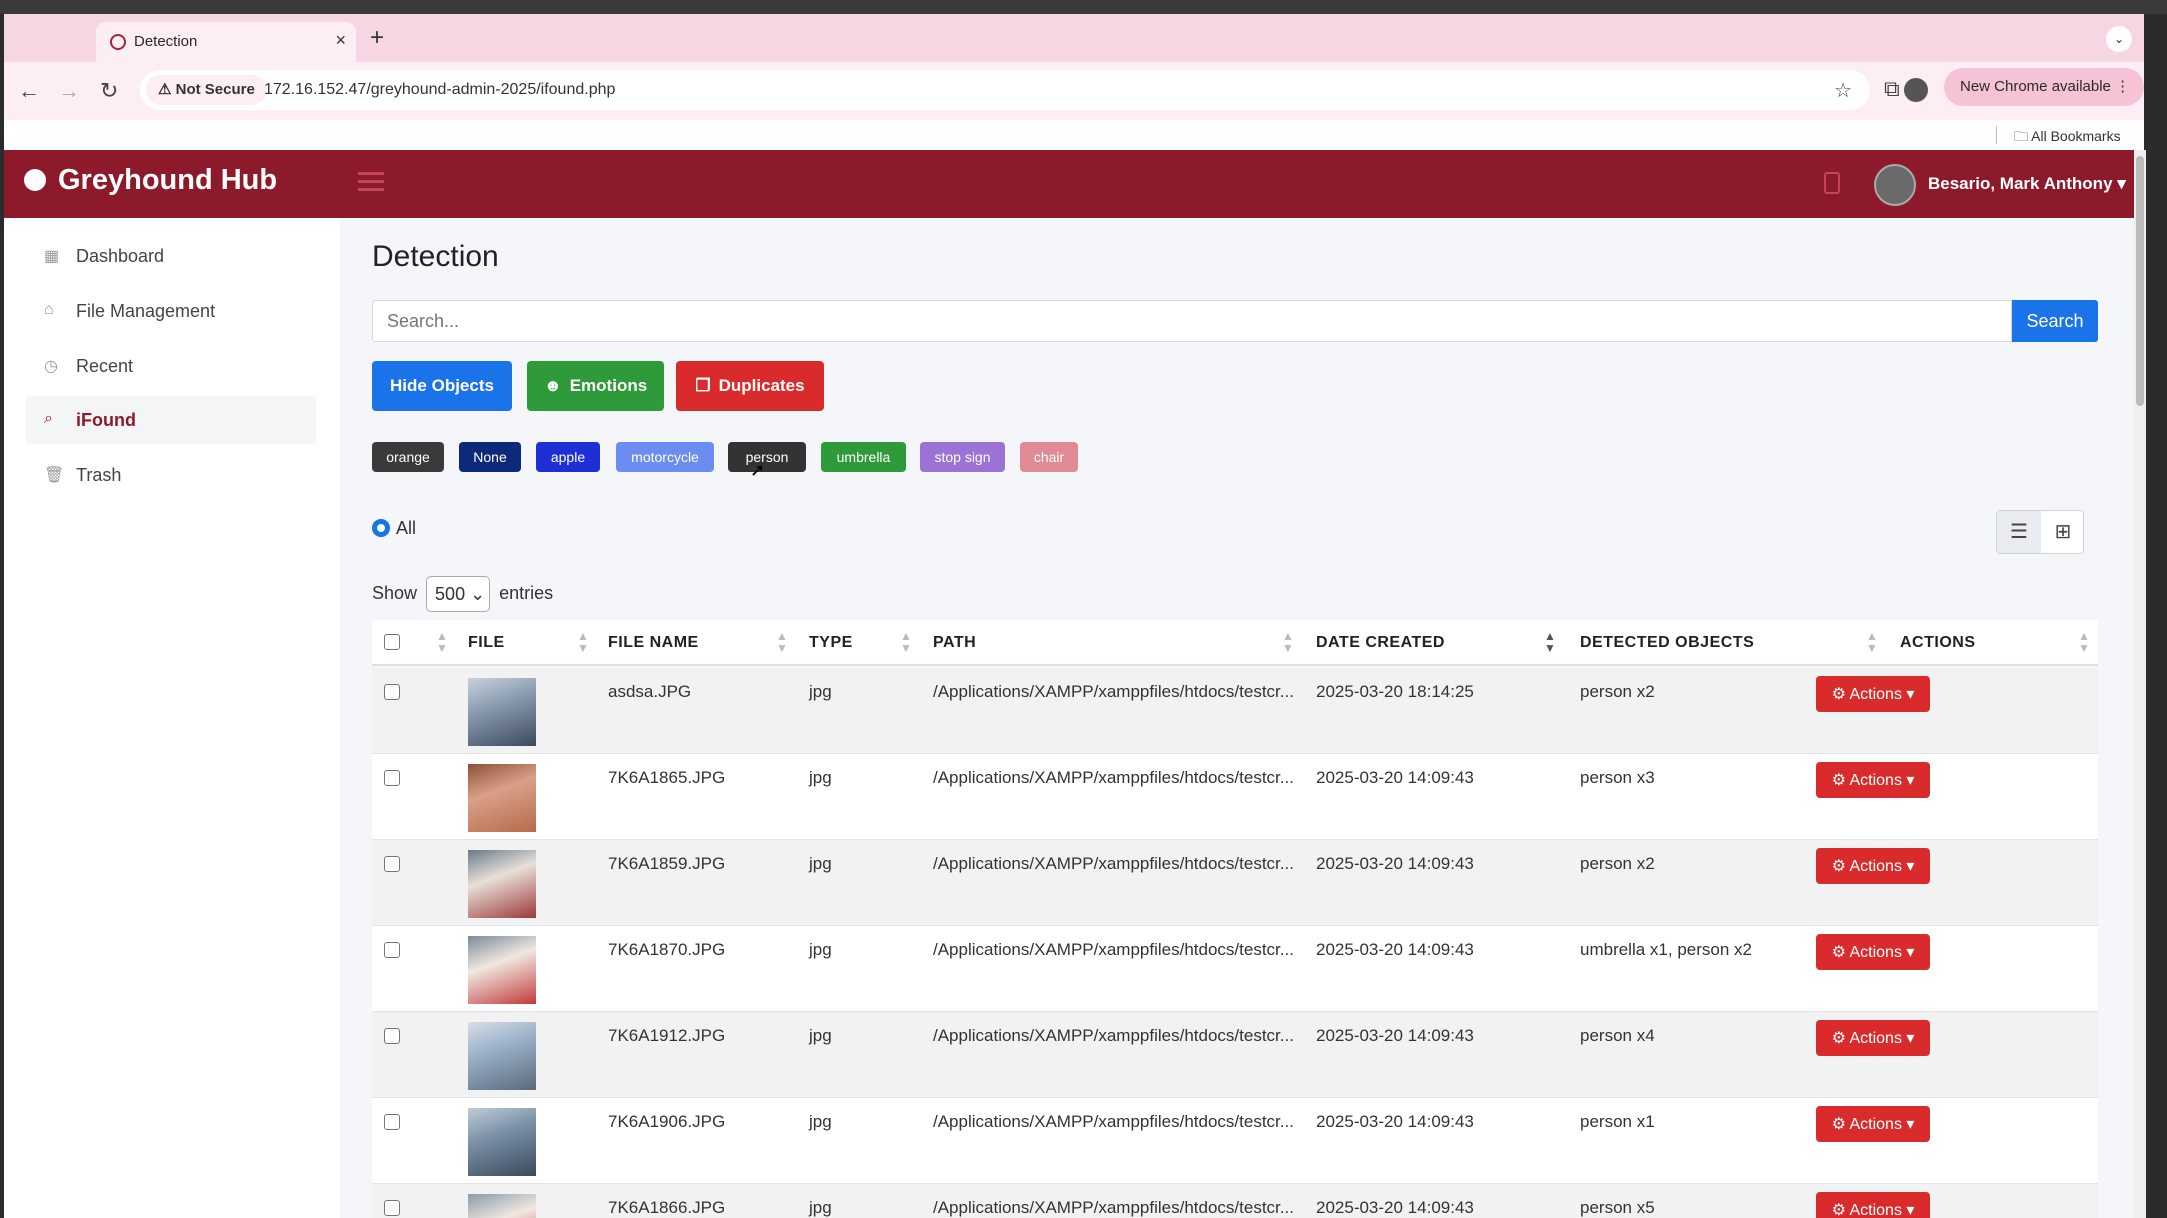 The image size is (2167, 1218). I want to click on avatar, so click(1895, 185).